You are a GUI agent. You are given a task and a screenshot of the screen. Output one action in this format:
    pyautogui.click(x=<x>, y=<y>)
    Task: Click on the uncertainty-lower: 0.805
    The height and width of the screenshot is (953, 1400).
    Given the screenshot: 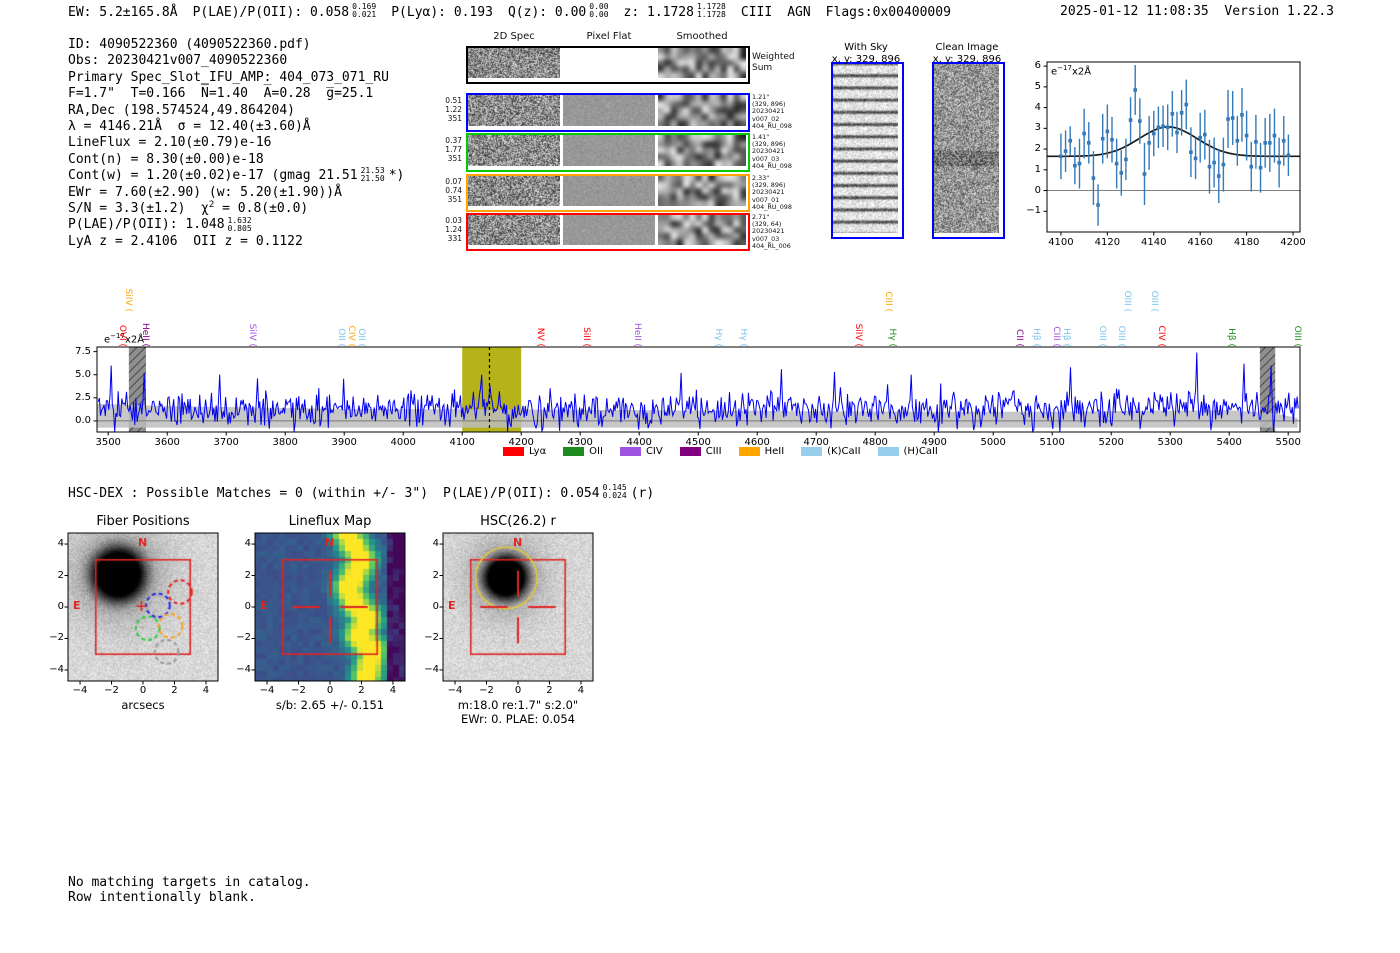 What is the action you would take?
    pyautogui.click(x=239, y=228)
    